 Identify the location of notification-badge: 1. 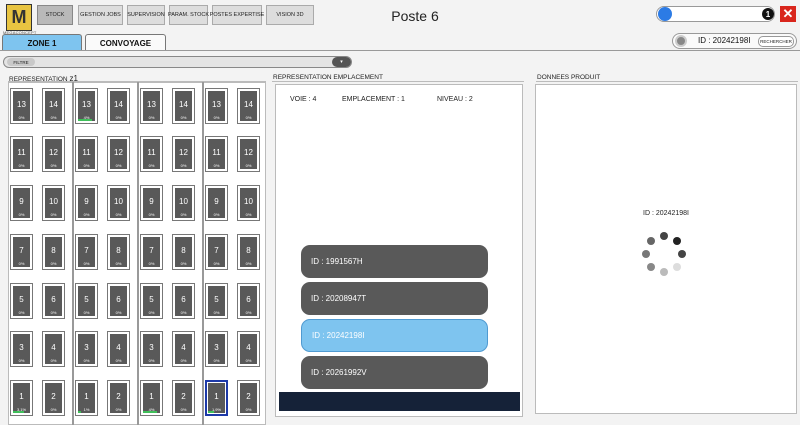
(768, 14).